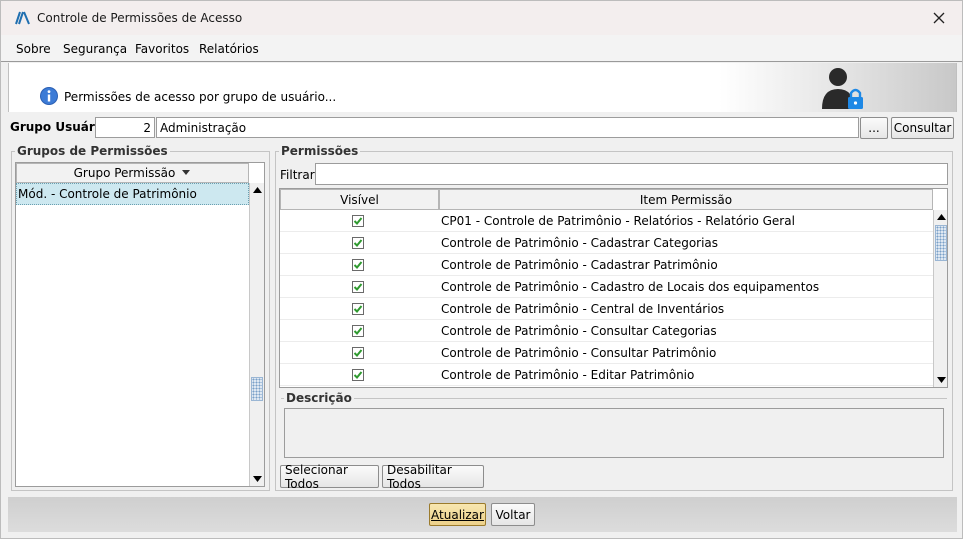 The height and width of the screenshot is (539, 963). Describe the element at coordinates (940, 298) in the screenshot. I see `permissions-scrollbar` at that location.